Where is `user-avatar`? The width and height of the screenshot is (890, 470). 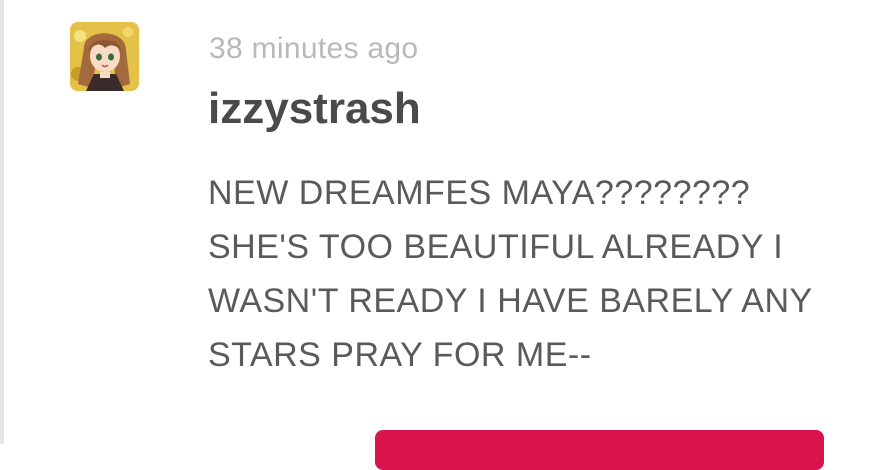
user-avatar is located at coordinates (104, 56).